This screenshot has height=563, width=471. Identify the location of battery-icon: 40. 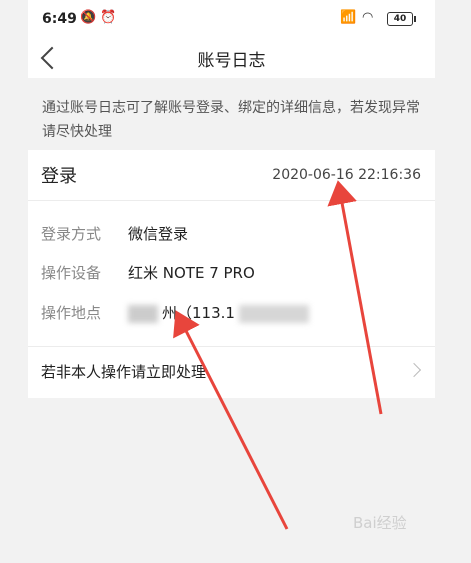
(401, 19).